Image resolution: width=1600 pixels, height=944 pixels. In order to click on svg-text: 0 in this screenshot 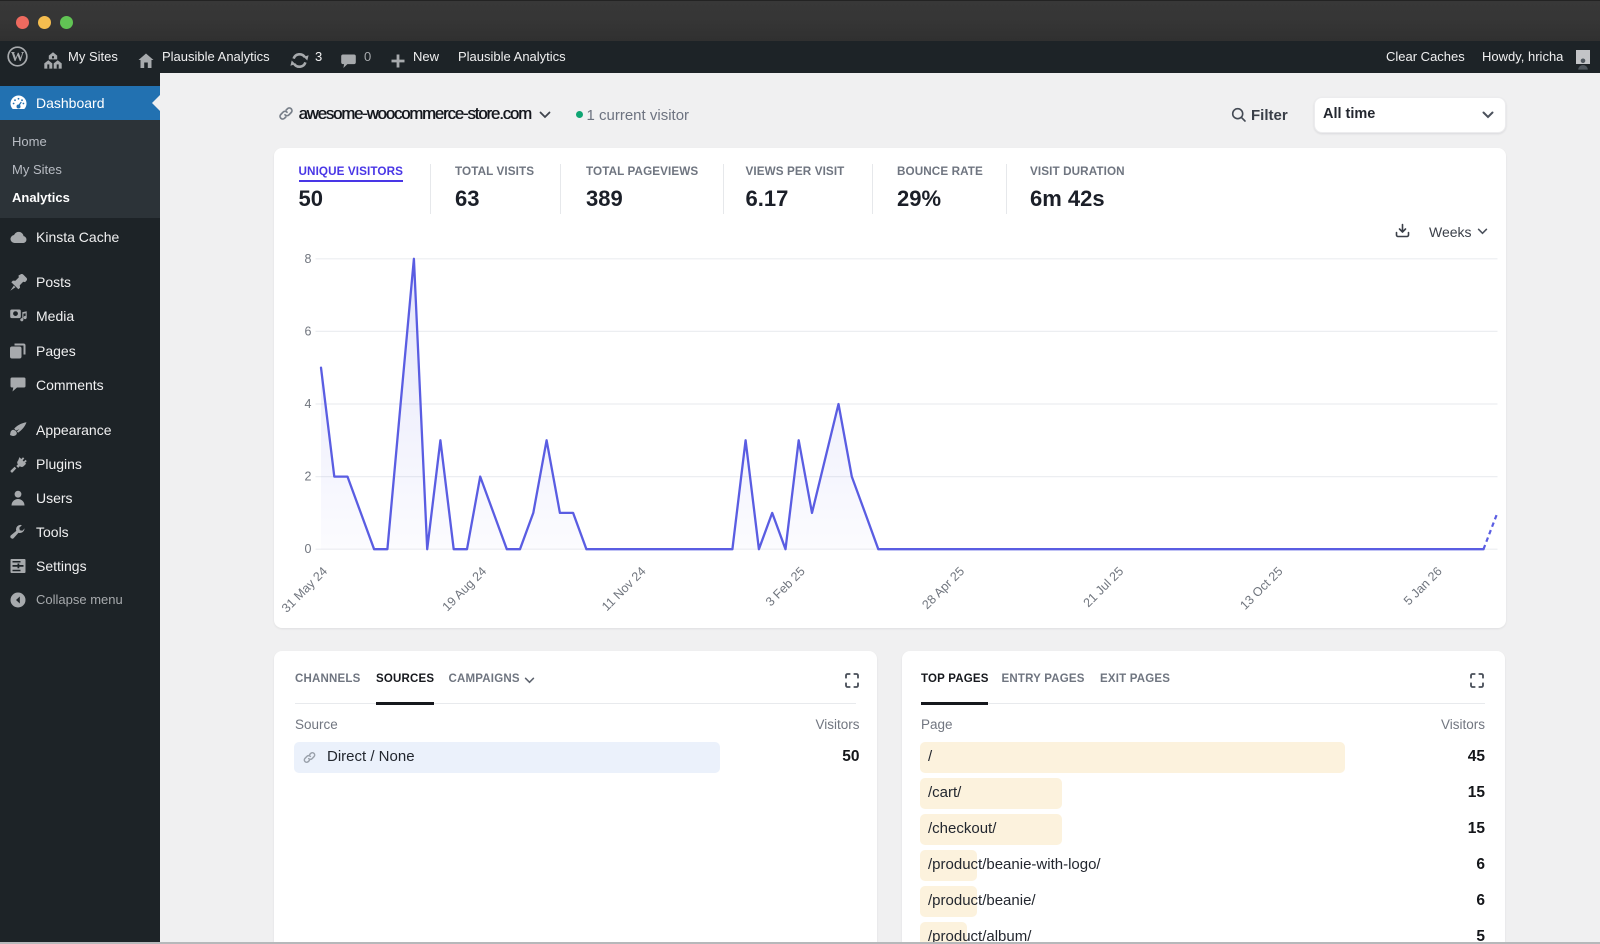, I will do `click(307, 549)`.